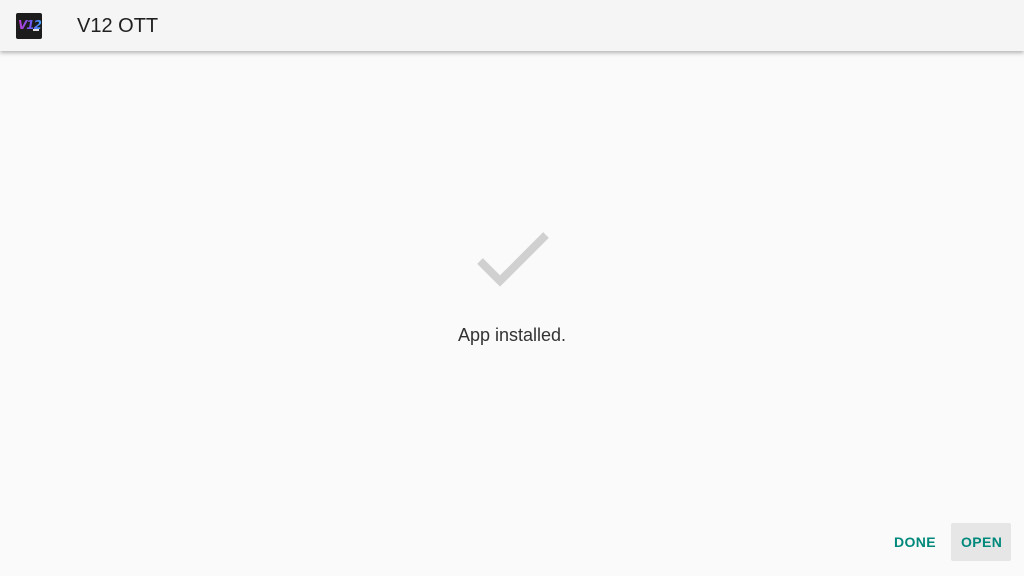 The height and width of the screenshot is (576, 1024). I want to click on app-title: V12 OTT, so click(118, 26).